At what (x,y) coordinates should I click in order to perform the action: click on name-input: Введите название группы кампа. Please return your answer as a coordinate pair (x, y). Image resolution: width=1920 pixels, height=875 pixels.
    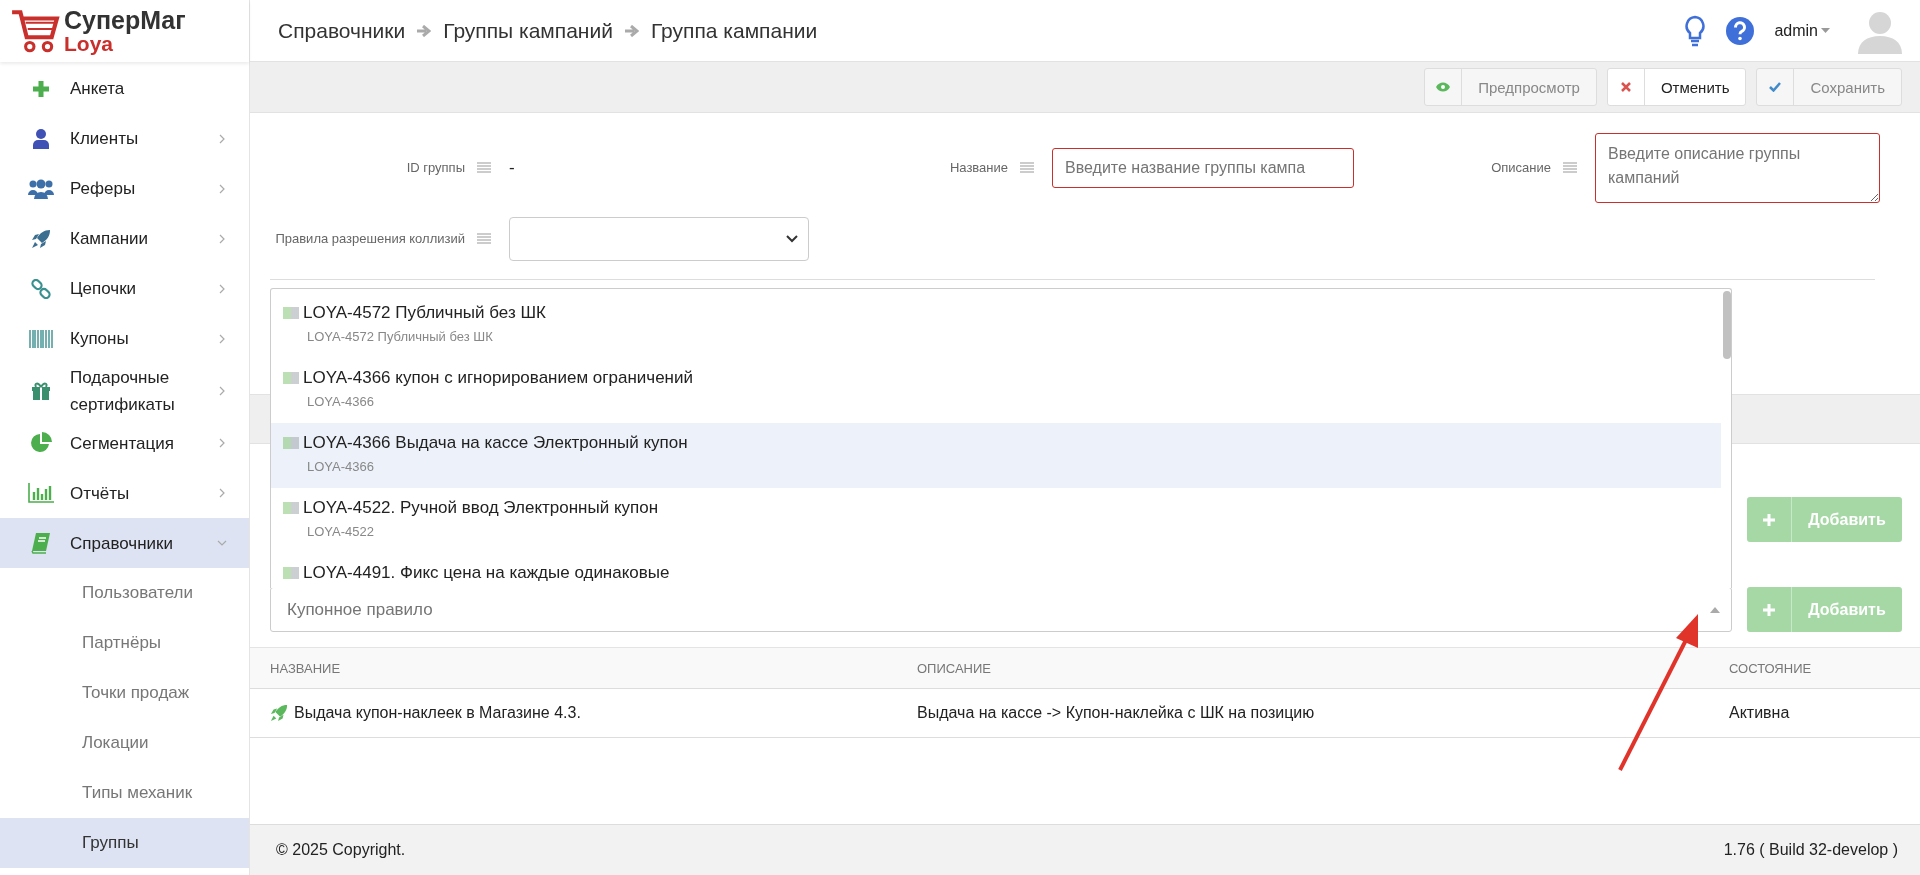
    Looking at the image, I should click on (1203, 168).